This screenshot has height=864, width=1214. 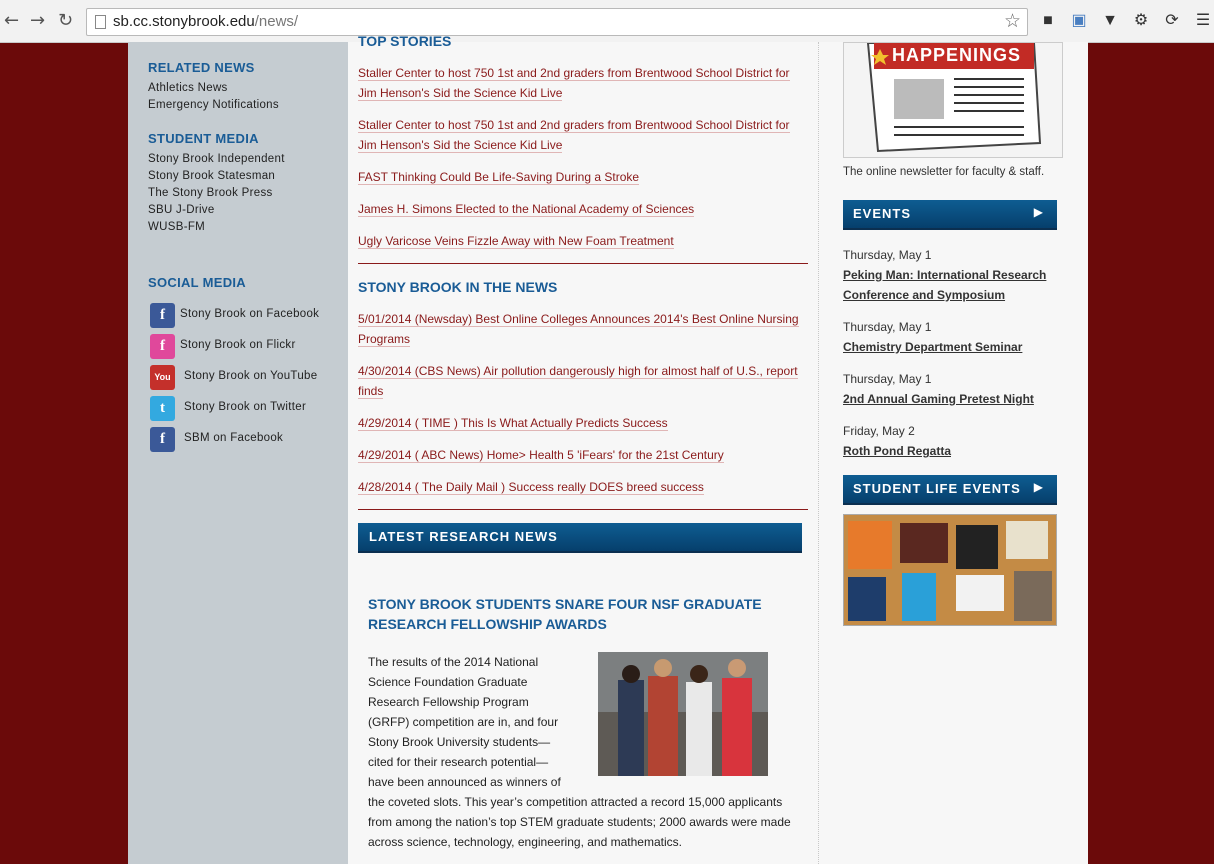 I want to click on bookmark-star-icon: ☆, so click(x=1012, y=22).